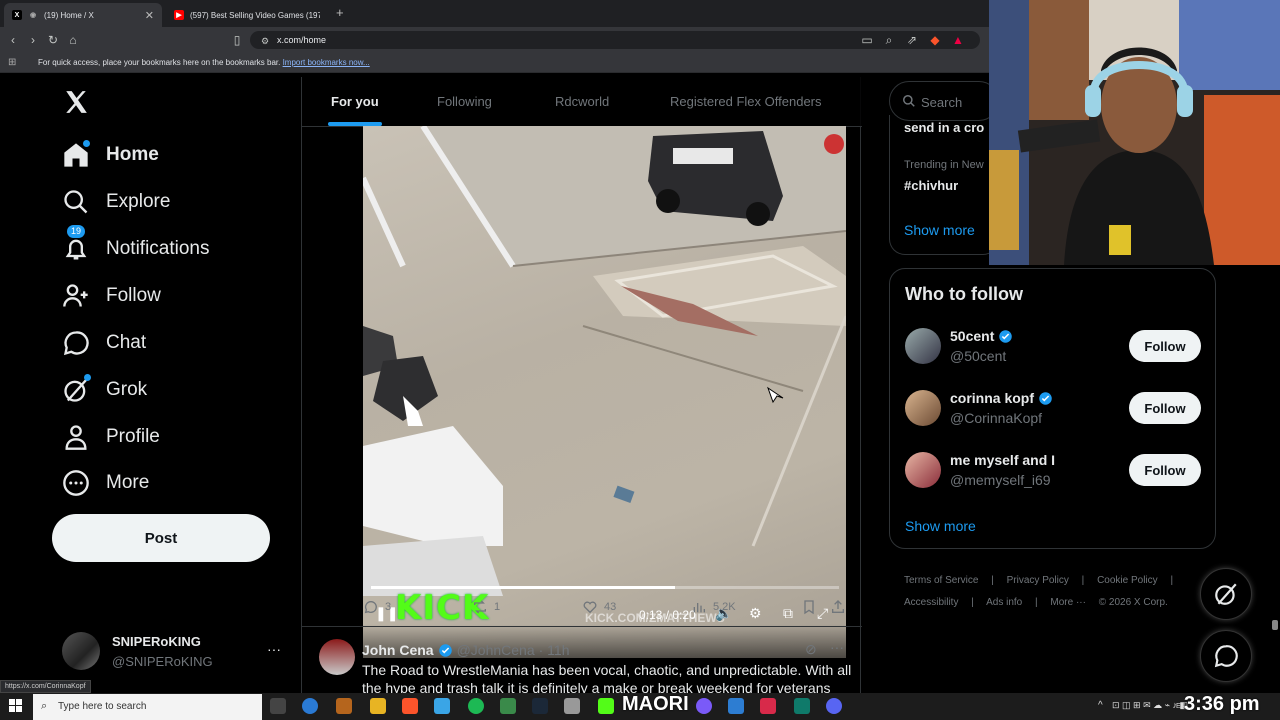  Describe the element at coordinates (811, 649) in the screenshot. I see `grok-explain-icon: ⊘` at that location.